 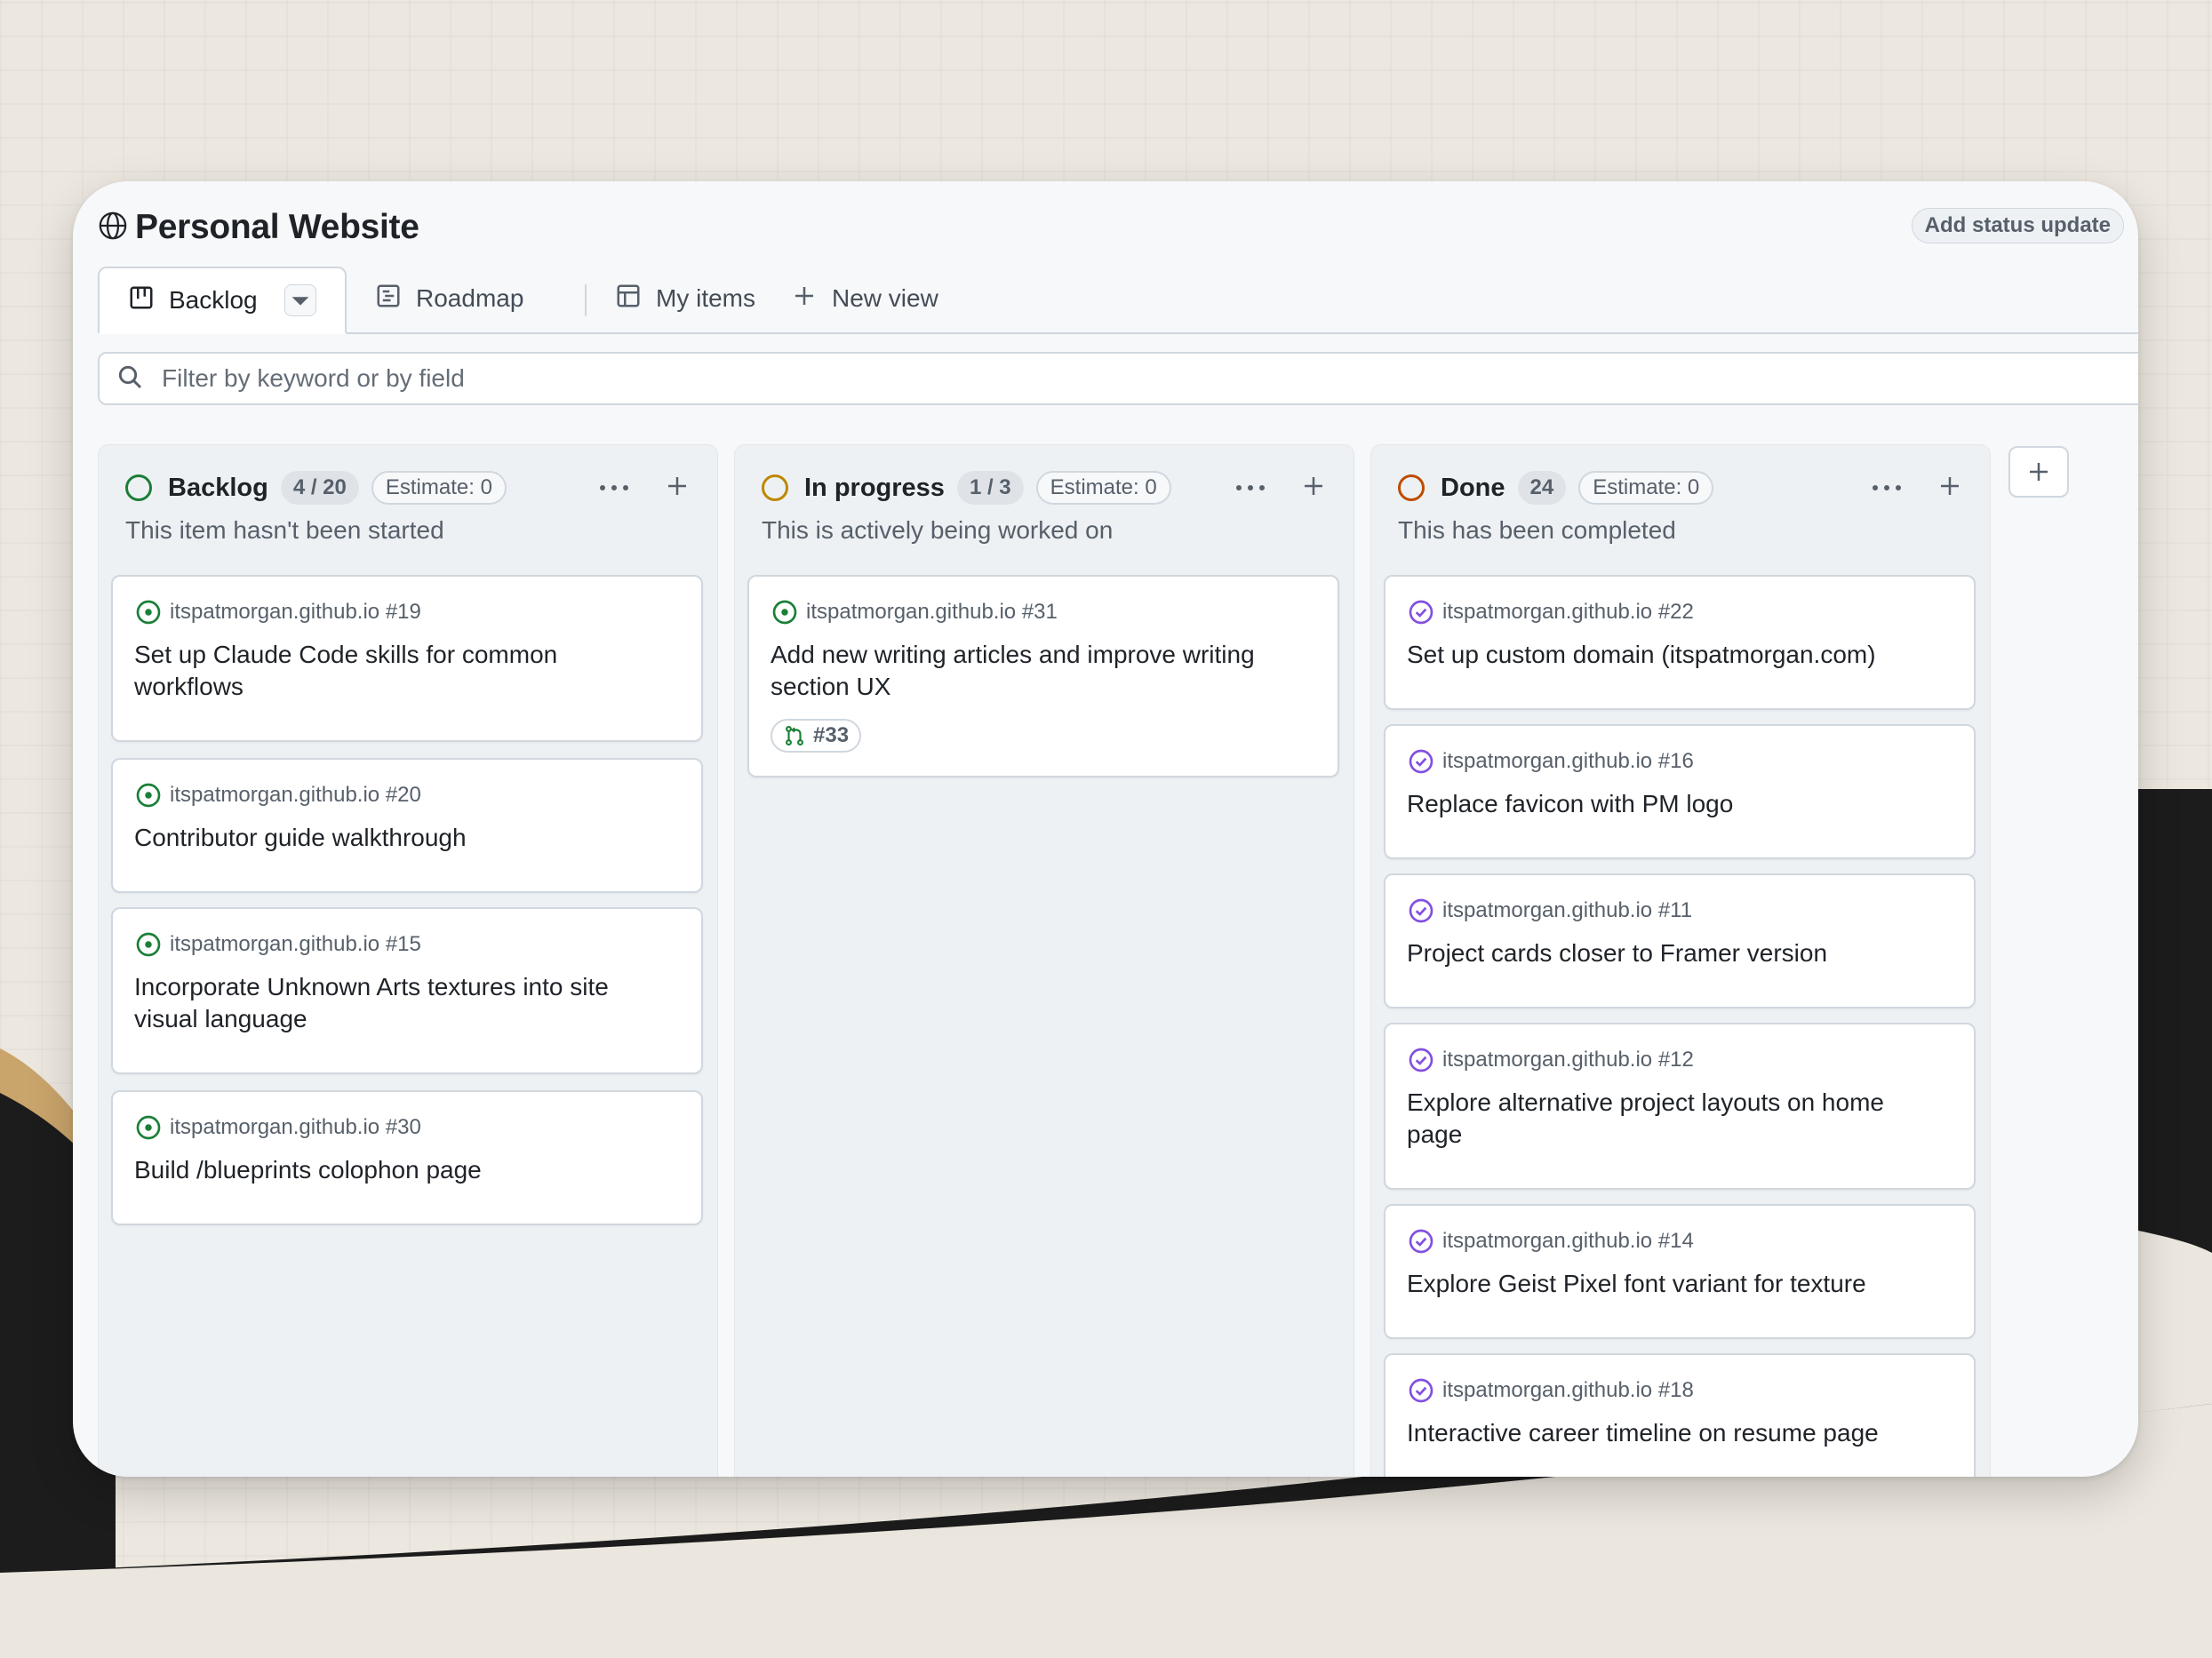 I want to click on page-title: Personal Website, so click(x=277, y=227).